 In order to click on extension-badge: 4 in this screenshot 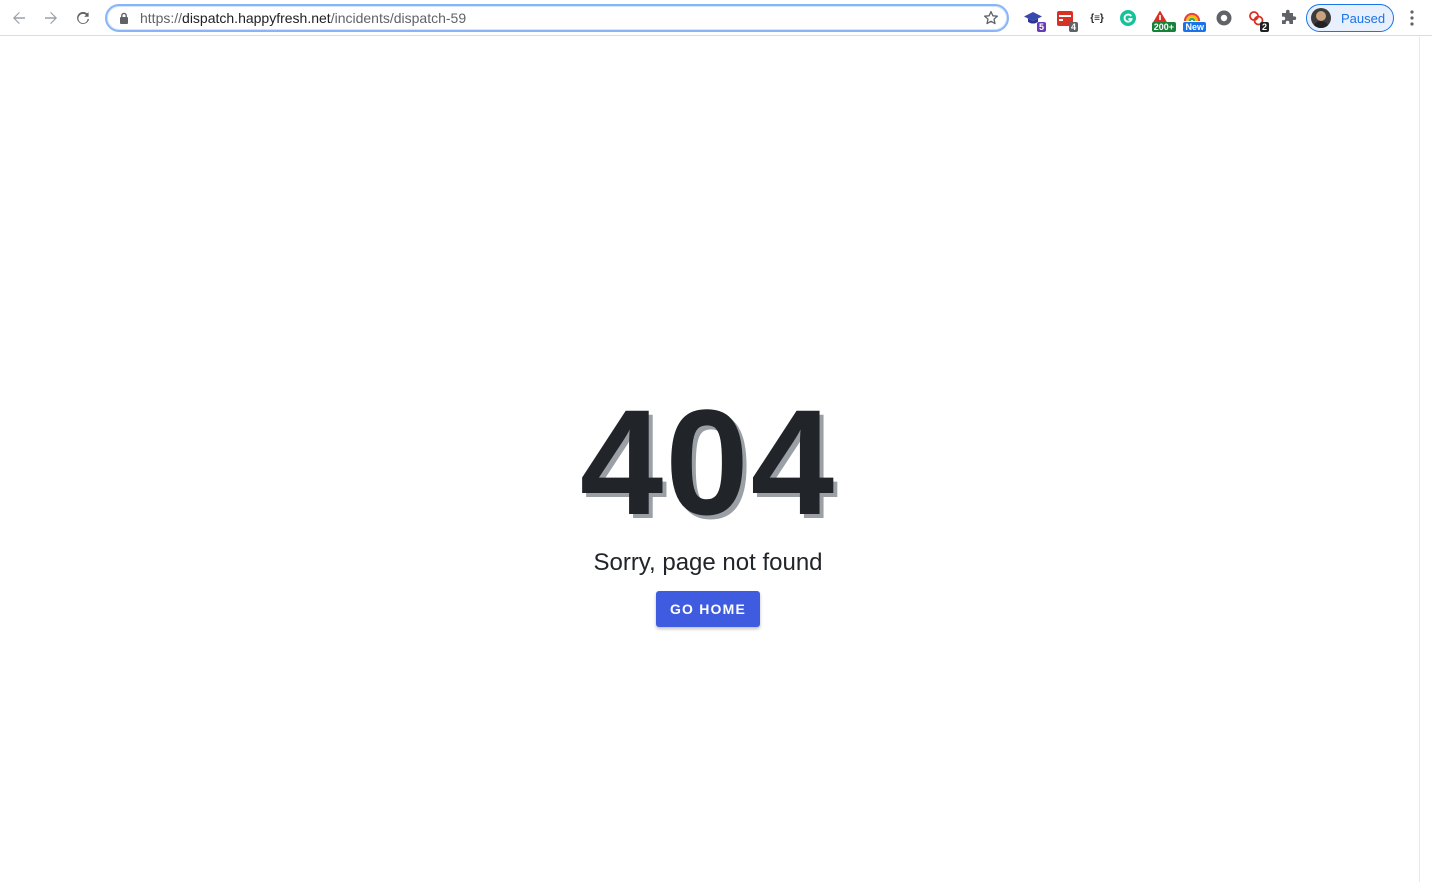, I will do `click(1073, 27)`.